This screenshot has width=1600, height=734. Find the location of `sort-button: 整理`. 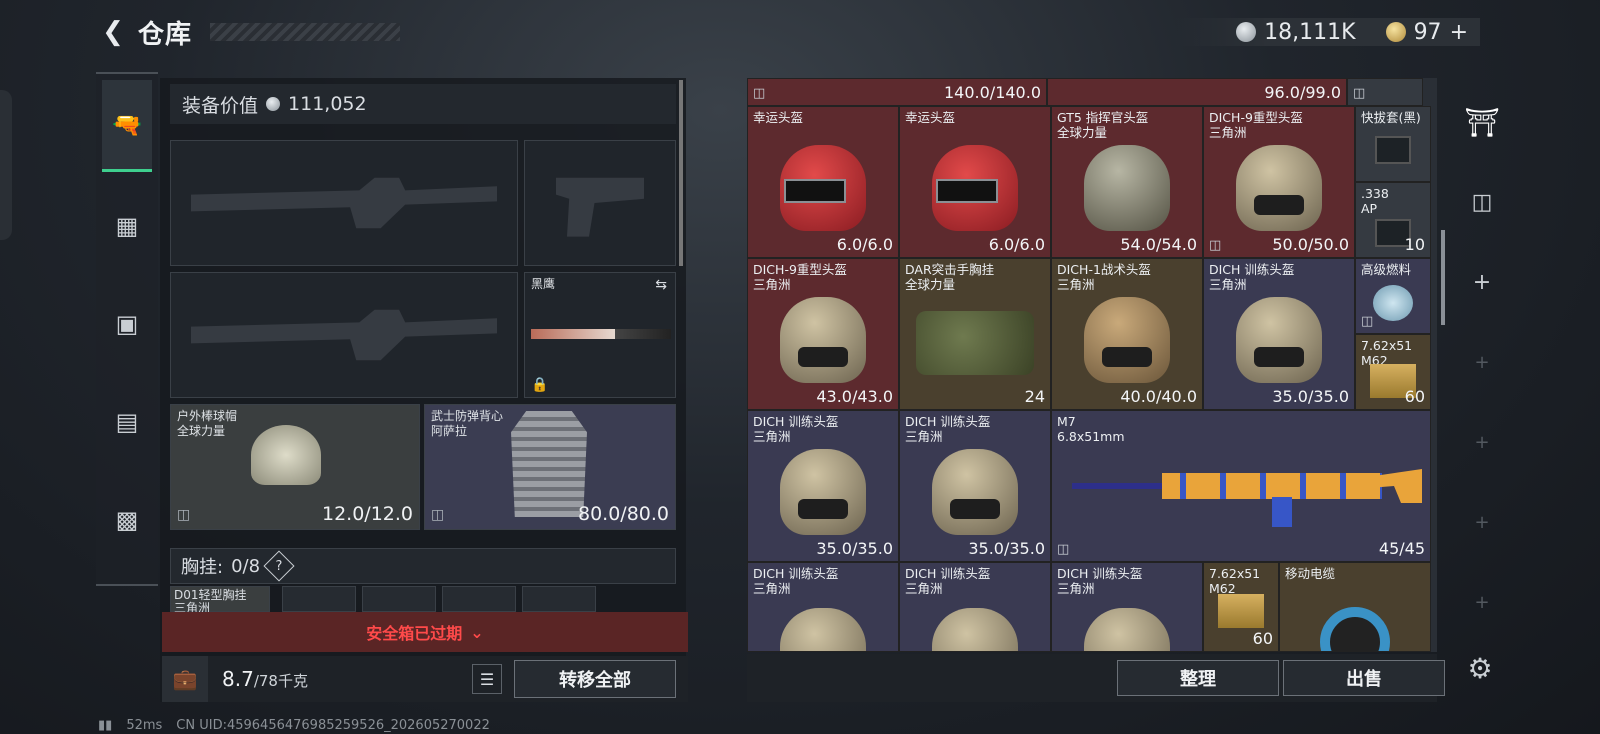

sort-button: 整理 is located at coordinates (1198, 678).